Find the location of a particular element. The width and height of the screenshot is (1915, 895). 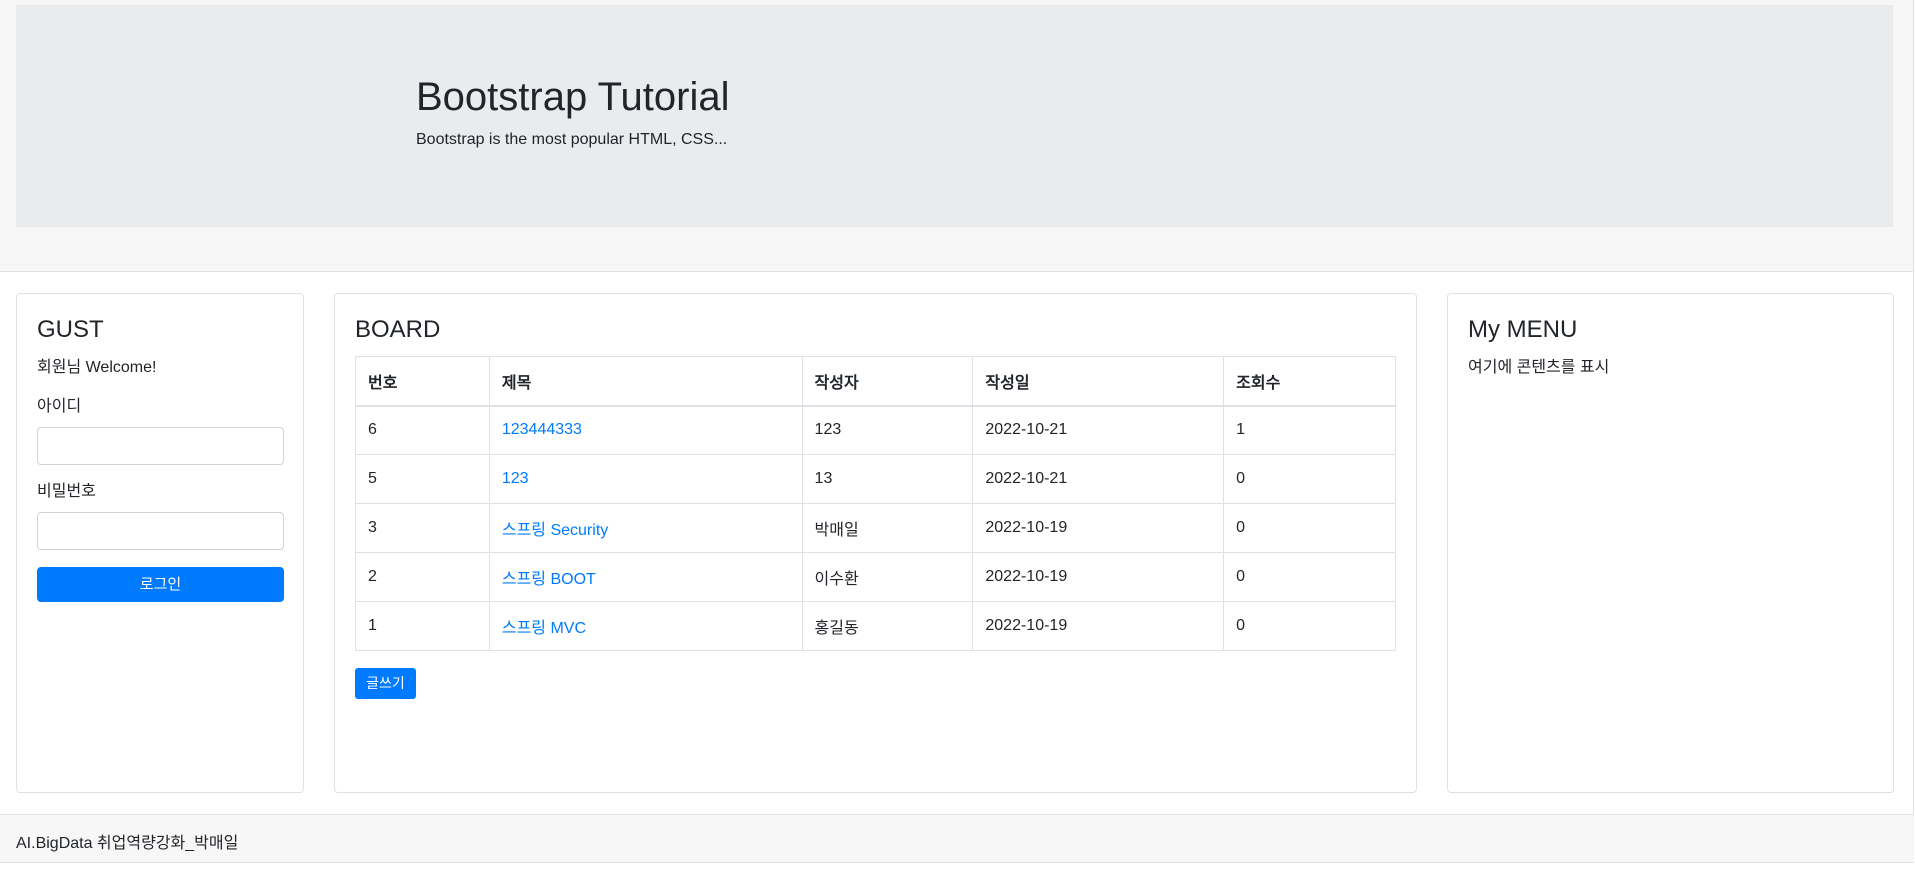

table-row: 3 스프링 Security 박매일 2022-10-19 0 is located at coordinates (875, 528).